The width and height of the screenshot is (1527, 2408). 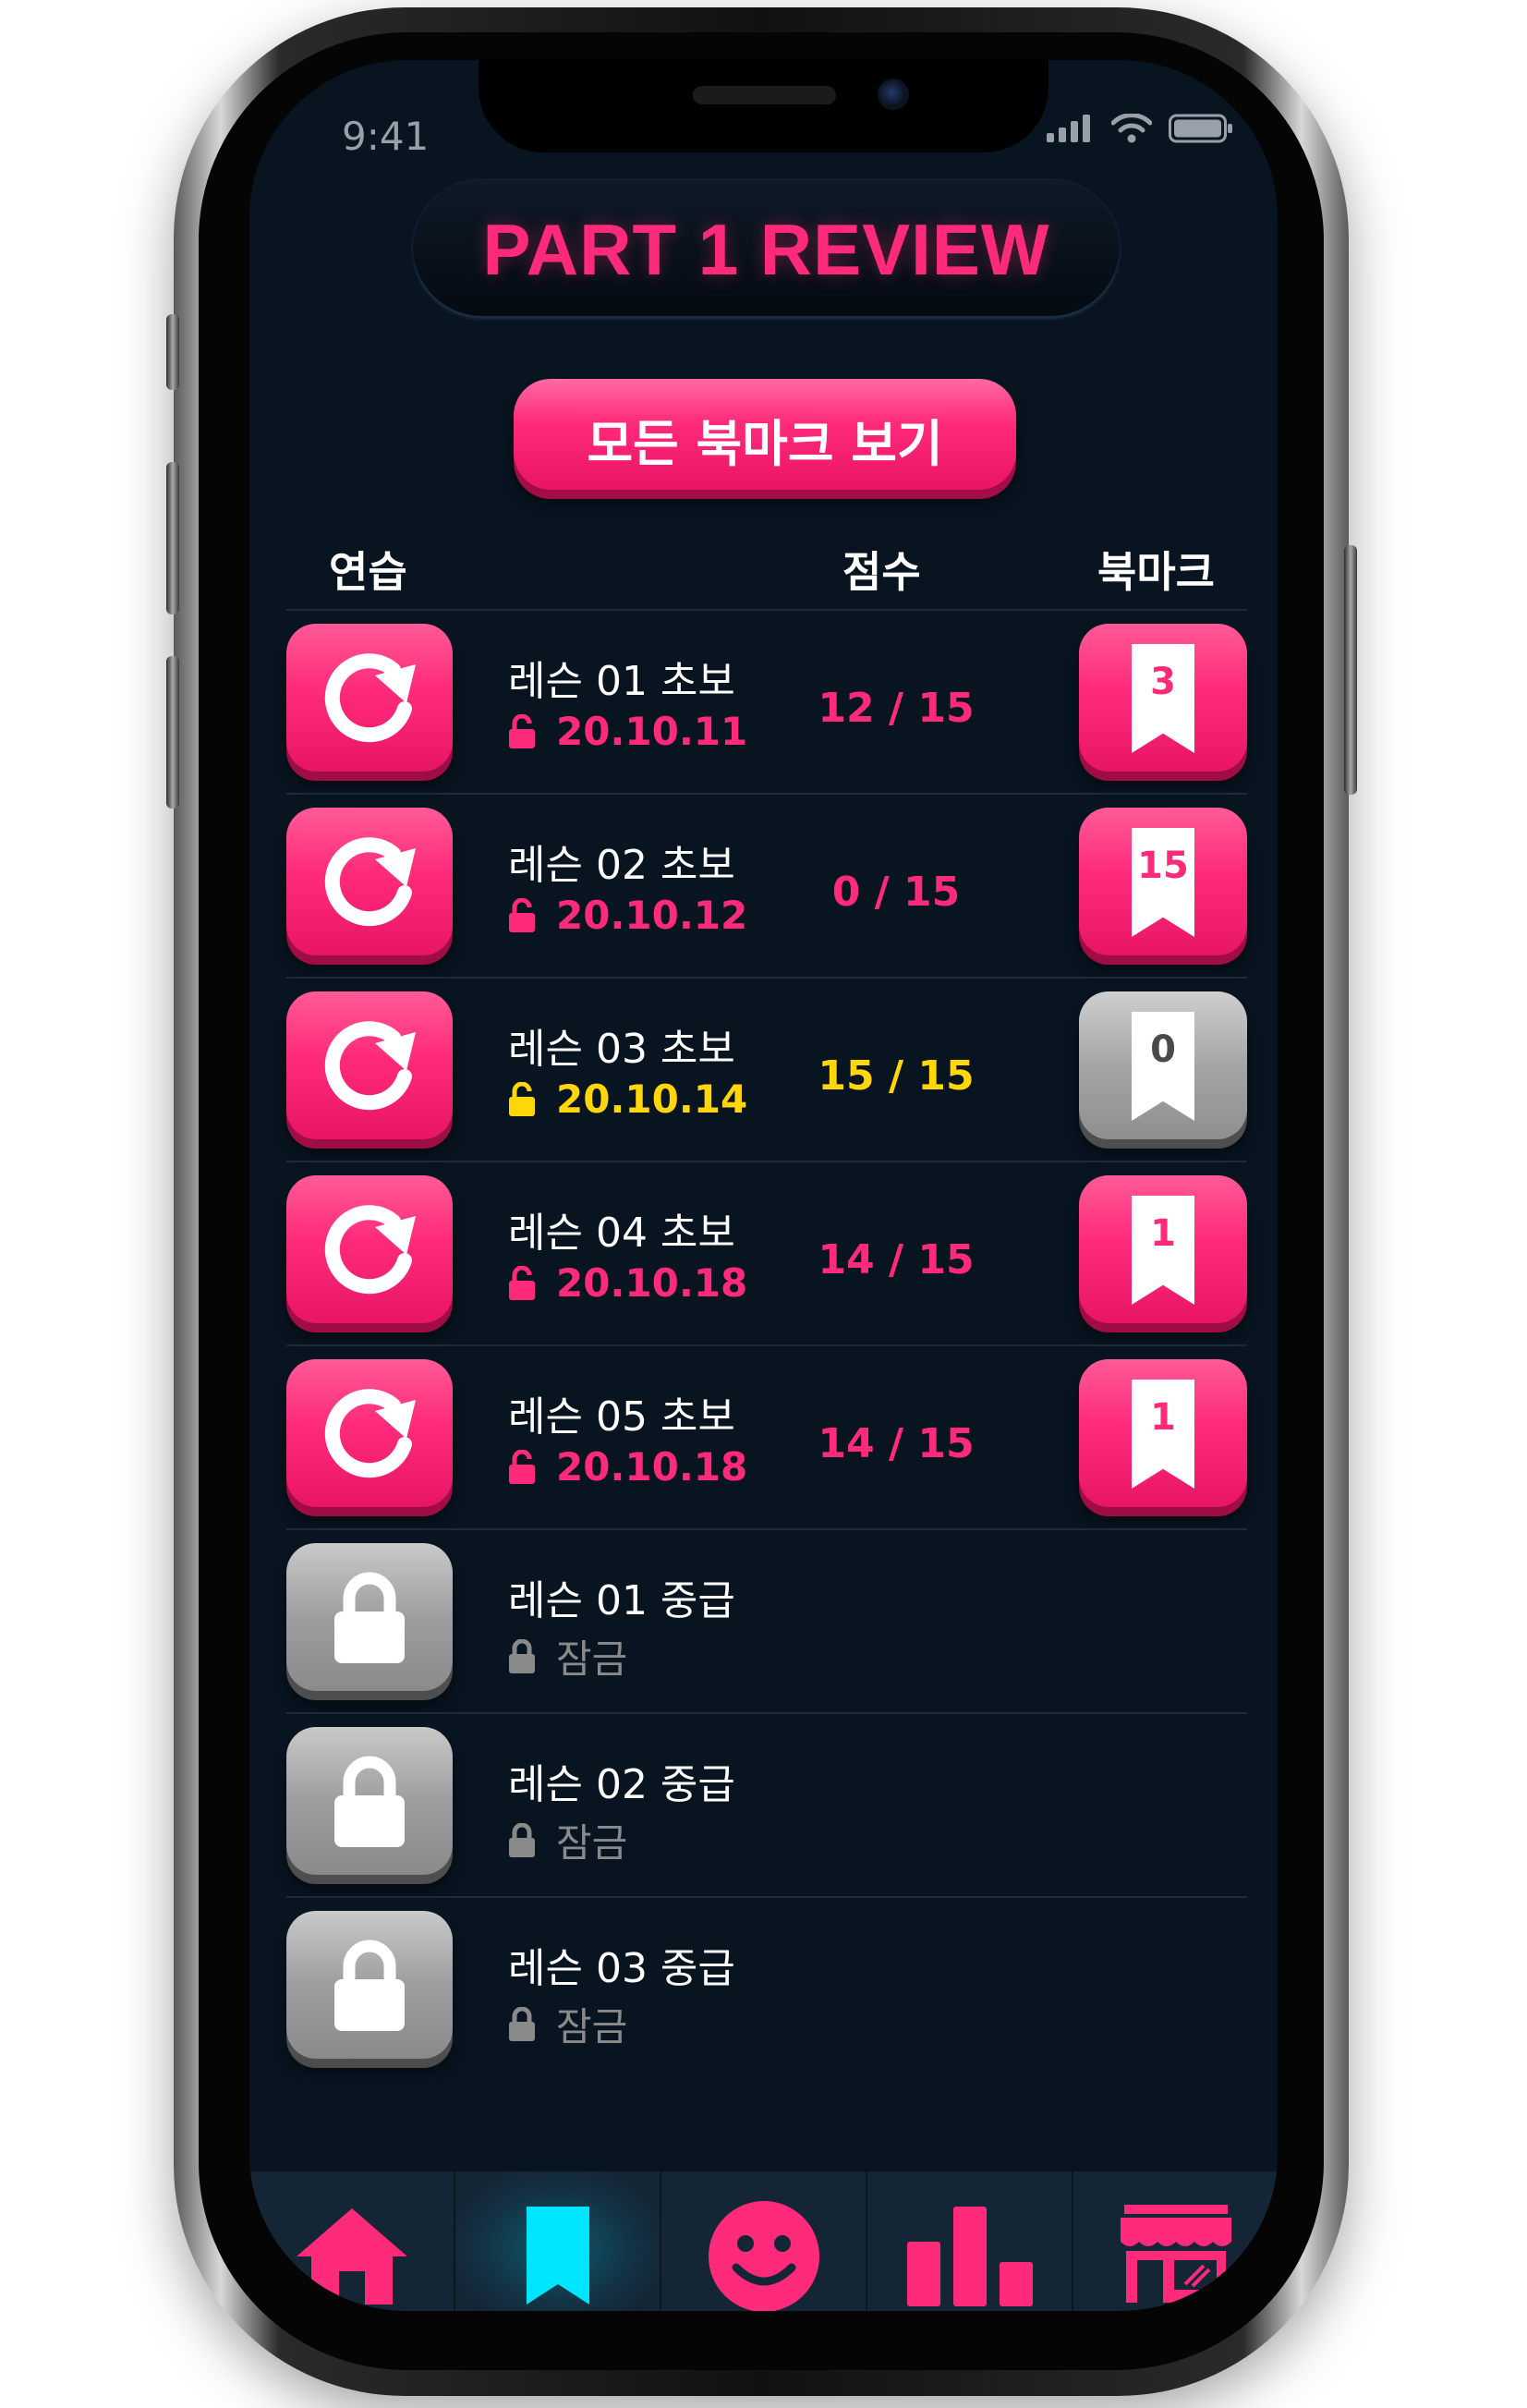 I want to click on column-header-practice: 연습, so click(x=368, y=572).